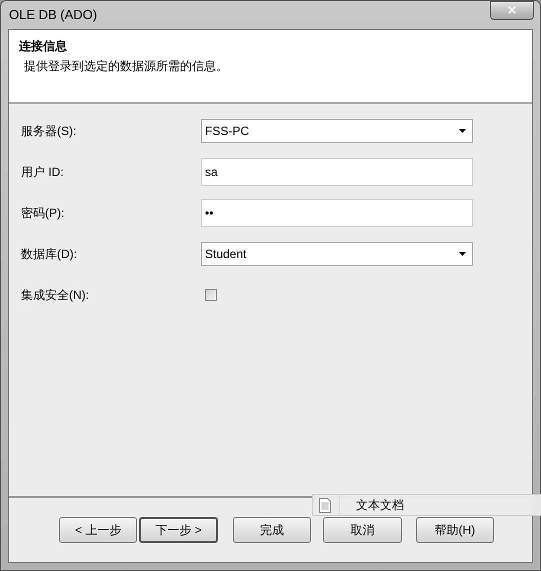 This screenshot has height=571, width=541. Describe the element at coordinates (126, 66) in the screenshot. I see `section-description: 提供登录到选定的数据源所需的信息。` at that location.